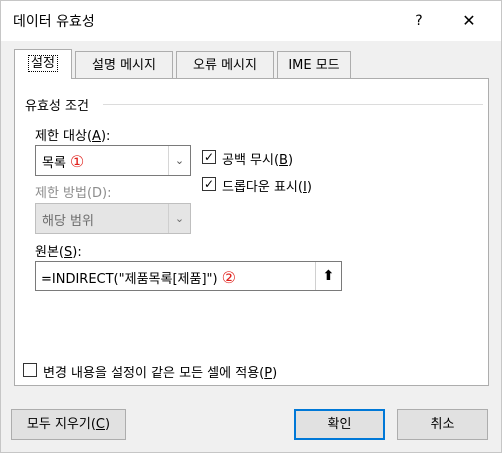 Image resolution: width=502 pixels, height=453 pixels. I want to click on data-label: 제한 방법(D):, so click(73, 193).